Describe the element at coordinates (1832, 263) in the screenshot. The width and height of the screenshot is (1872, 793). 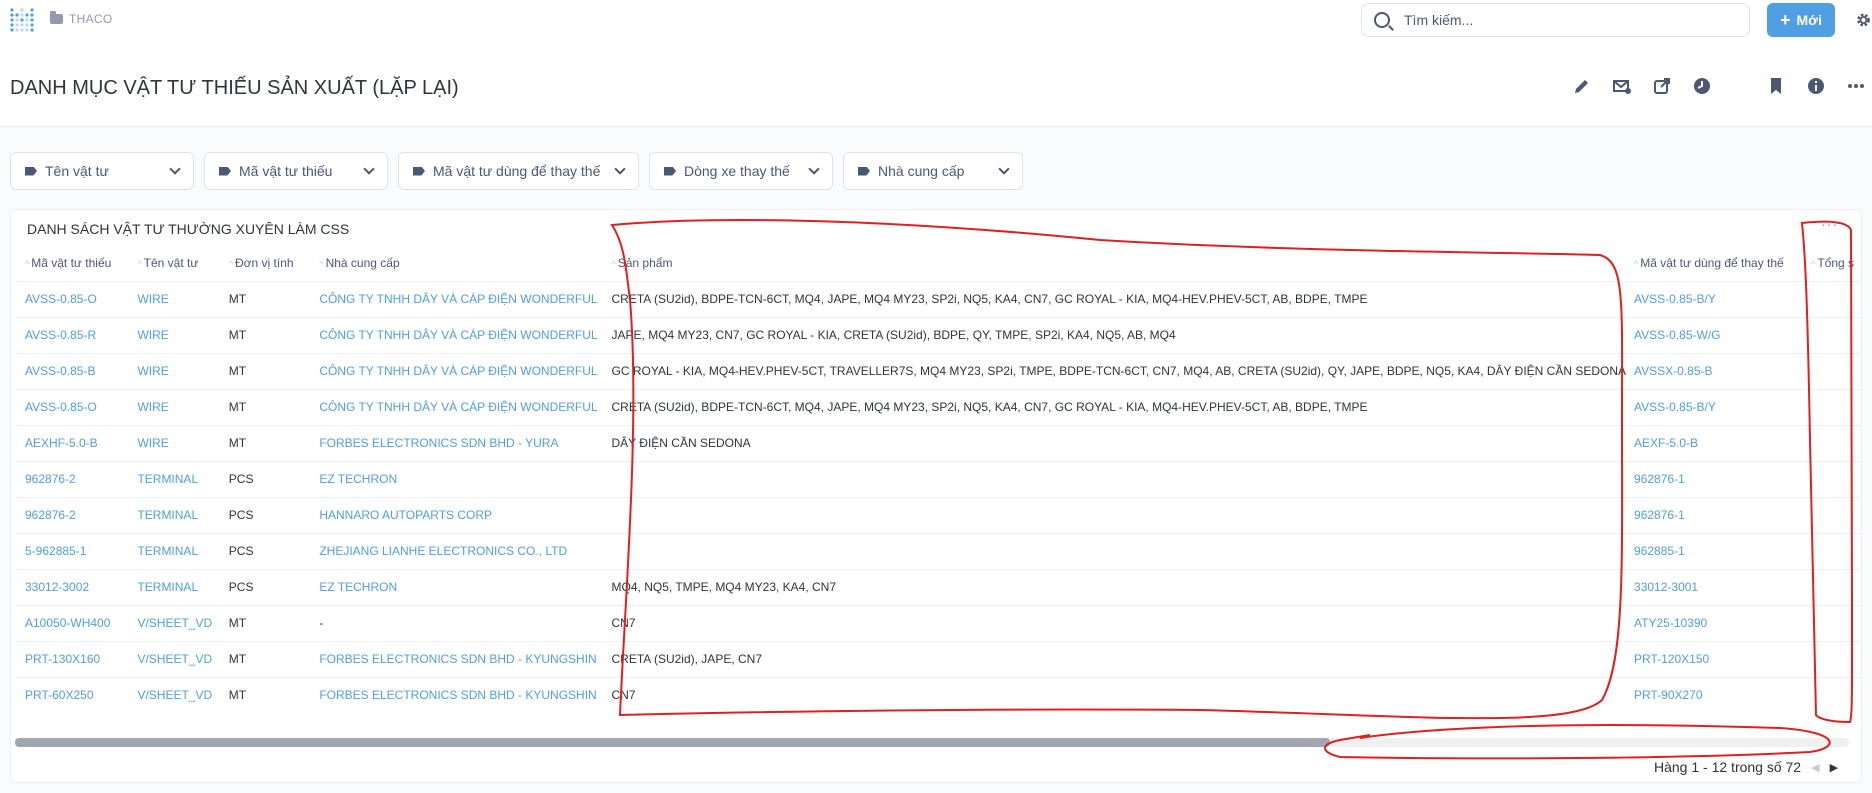
I see `column-header: ^ Tổng s` at that location.